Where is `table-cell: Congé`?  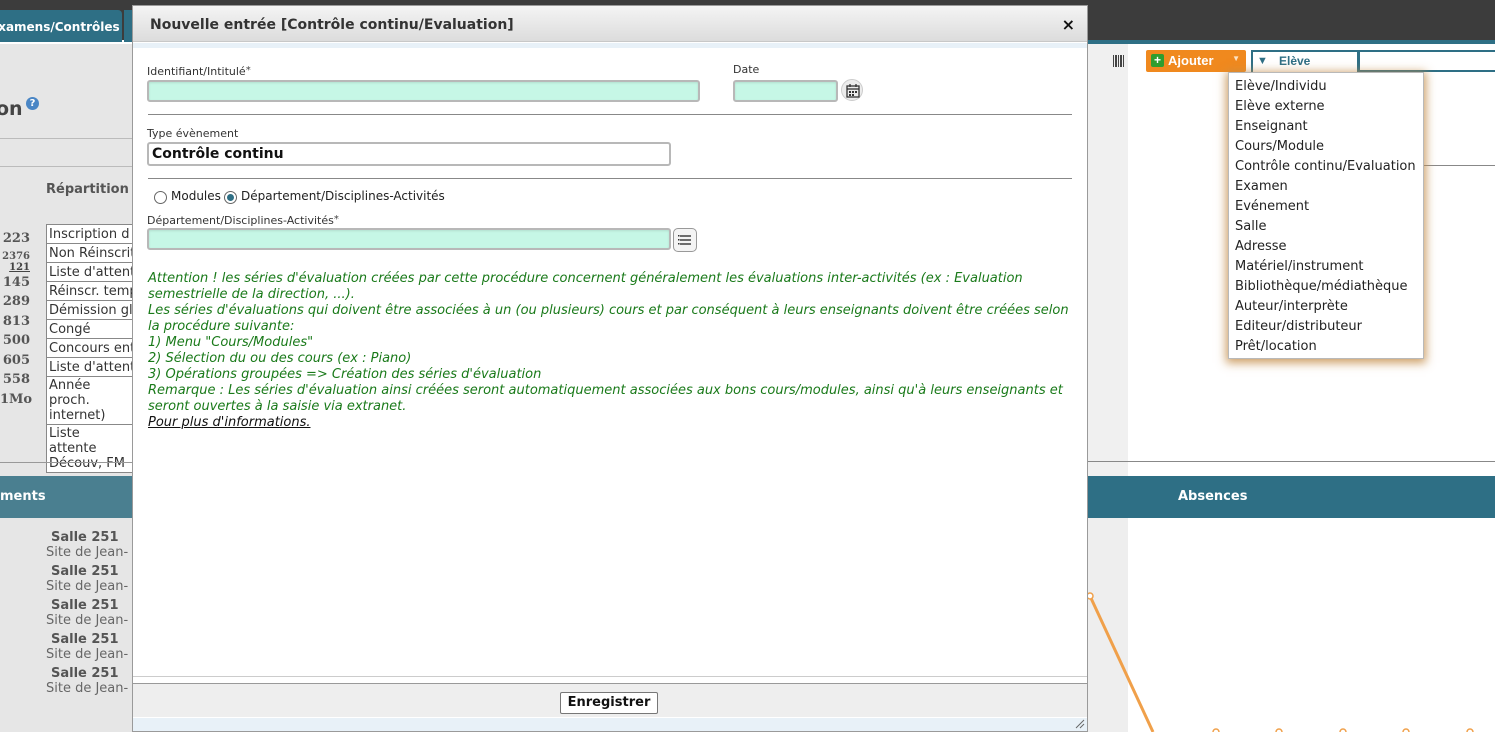 table-cell: Congé is located at coordinates (89, 329).